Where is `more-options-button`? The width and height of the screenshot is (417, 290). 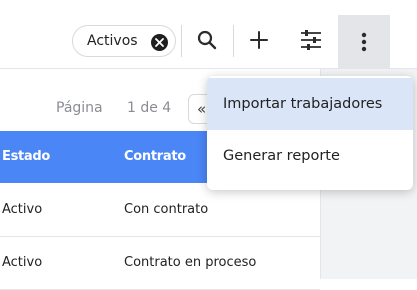 more-options-button is located at coordinates (364, 41).